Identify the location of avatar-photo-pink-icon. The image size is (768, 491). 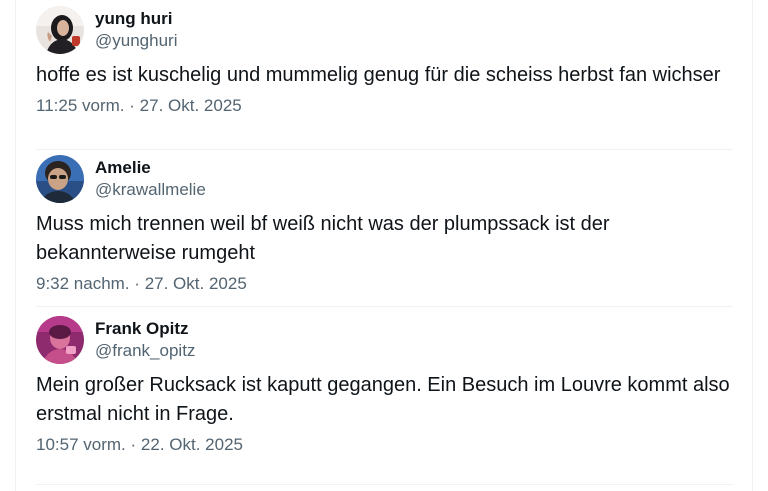
(60, 340).